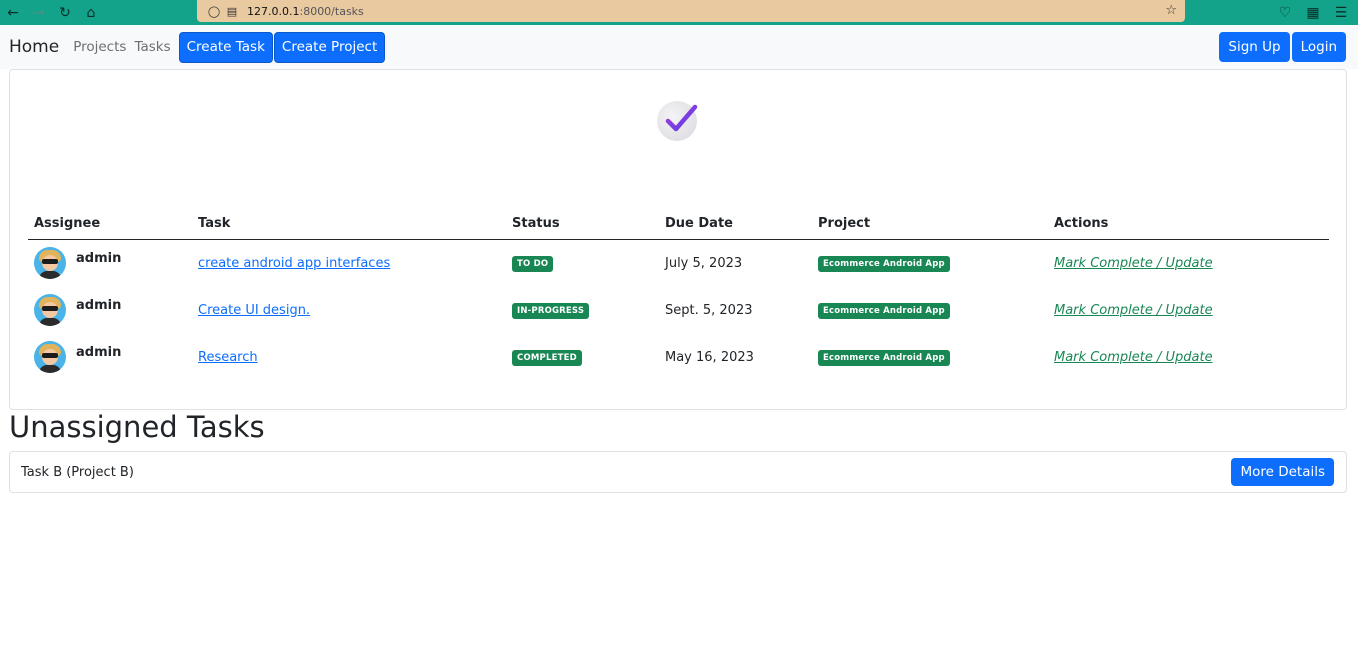 The image size is (1358, 666). What do you see at coordinates (735, 263) in the screenshot?
I see `due-date: July 5, 2023` at bounding box center [735, 263].